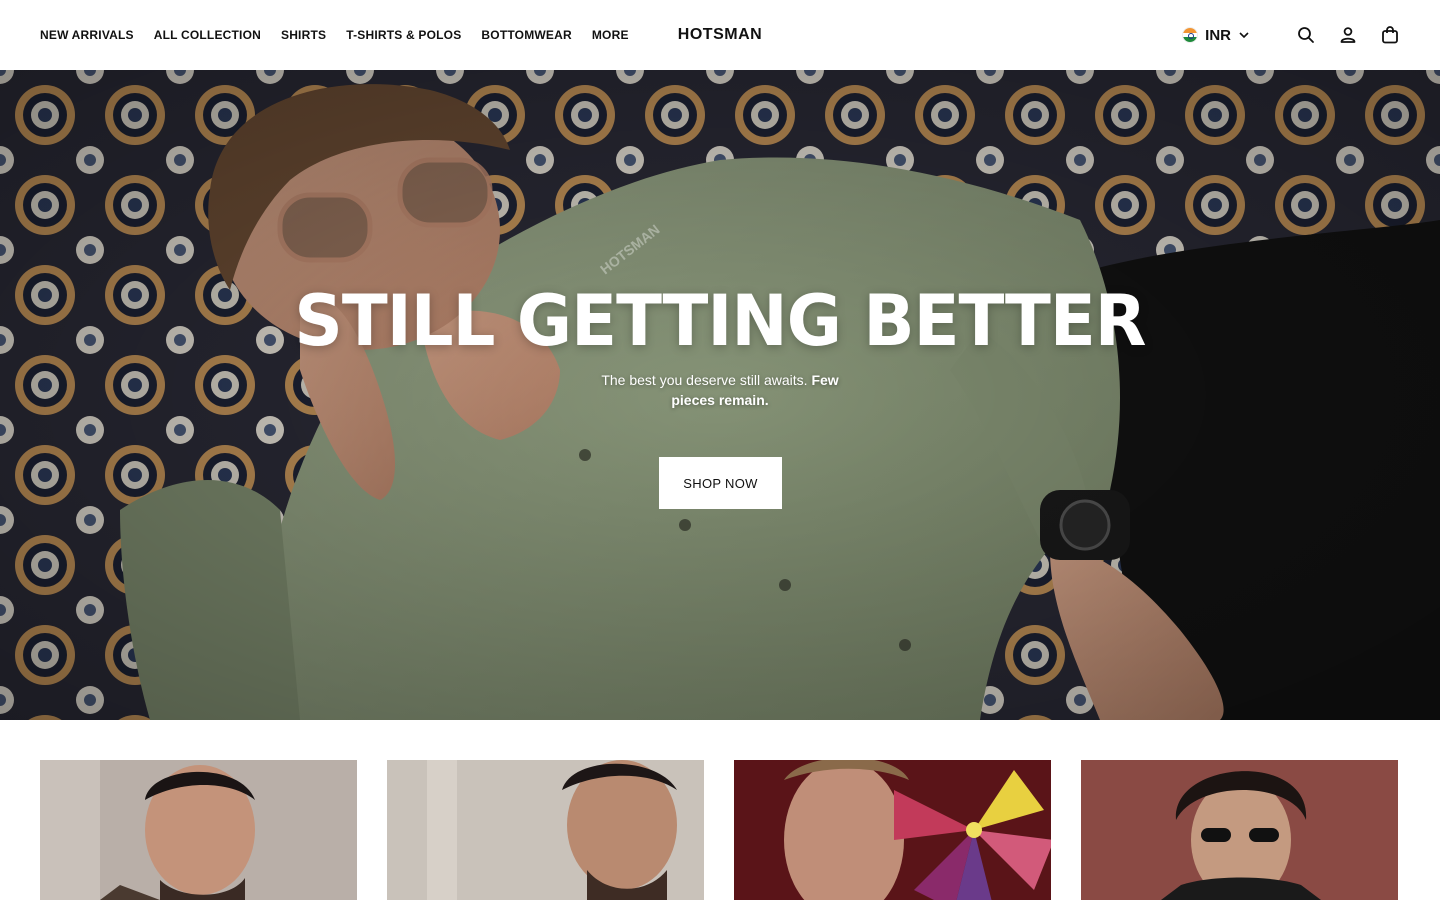 The image size is (1440, 900). I want to click on hero-title: STILL GETTING BETTER, so click(720, 321).